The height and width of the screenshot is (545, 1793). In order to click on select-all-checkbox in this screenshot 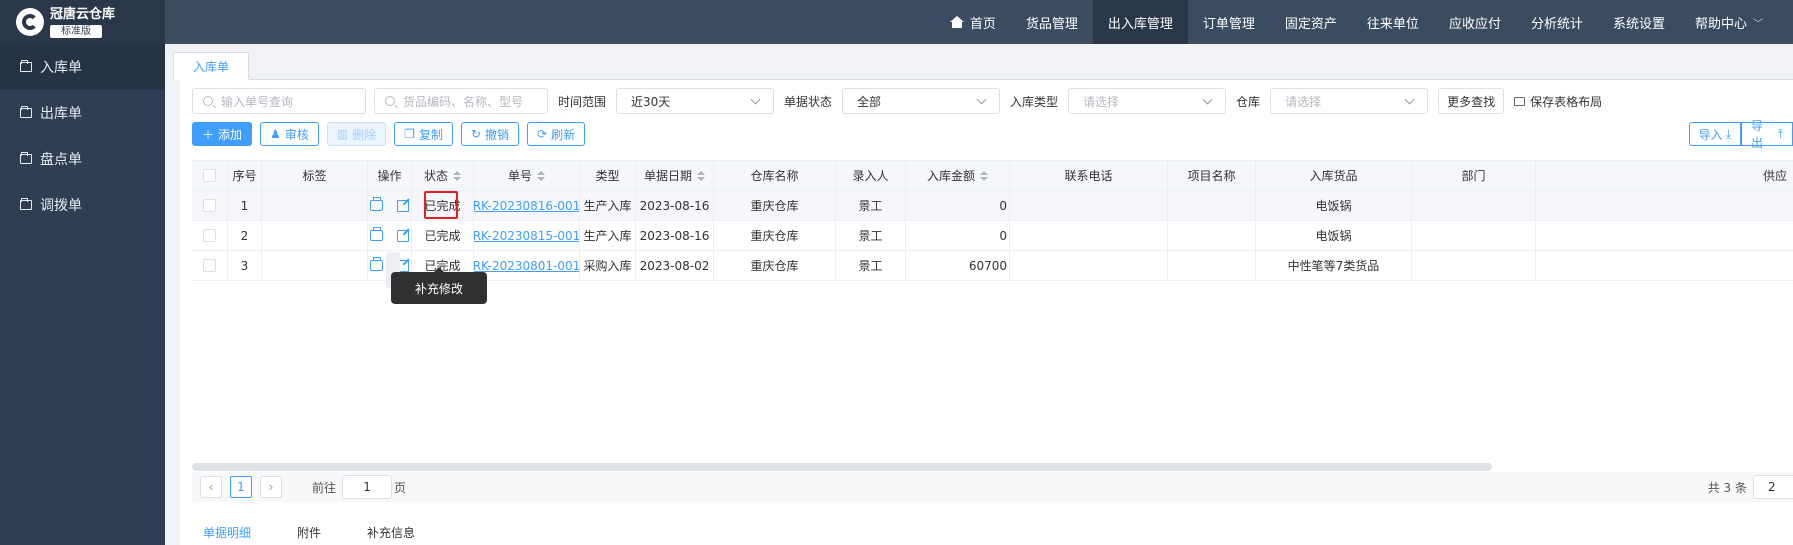, I will do `click(210, 175)`.